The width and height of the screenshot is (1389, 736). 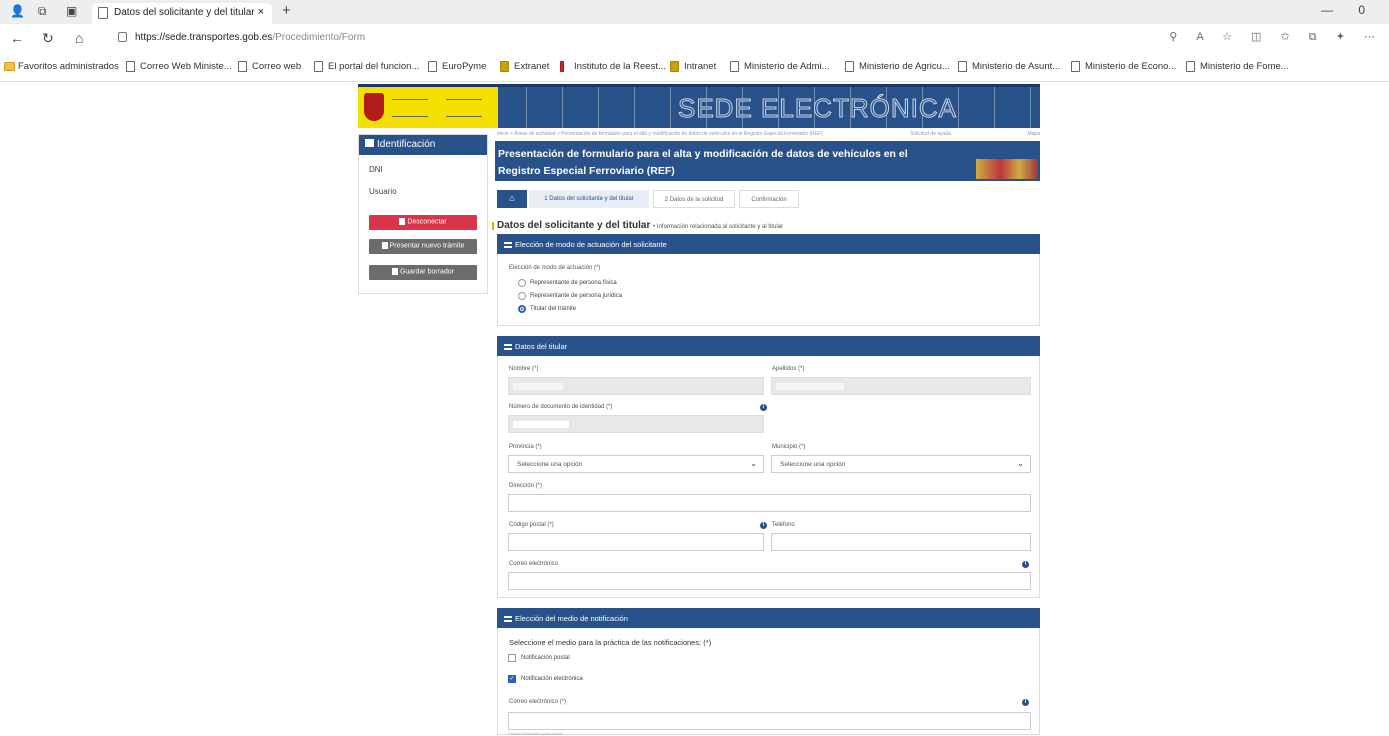 What do you see at coordinates (524, 66) in the screenshot?
I see `bookmark-item: Extranet` at bounding box center [524, 66].